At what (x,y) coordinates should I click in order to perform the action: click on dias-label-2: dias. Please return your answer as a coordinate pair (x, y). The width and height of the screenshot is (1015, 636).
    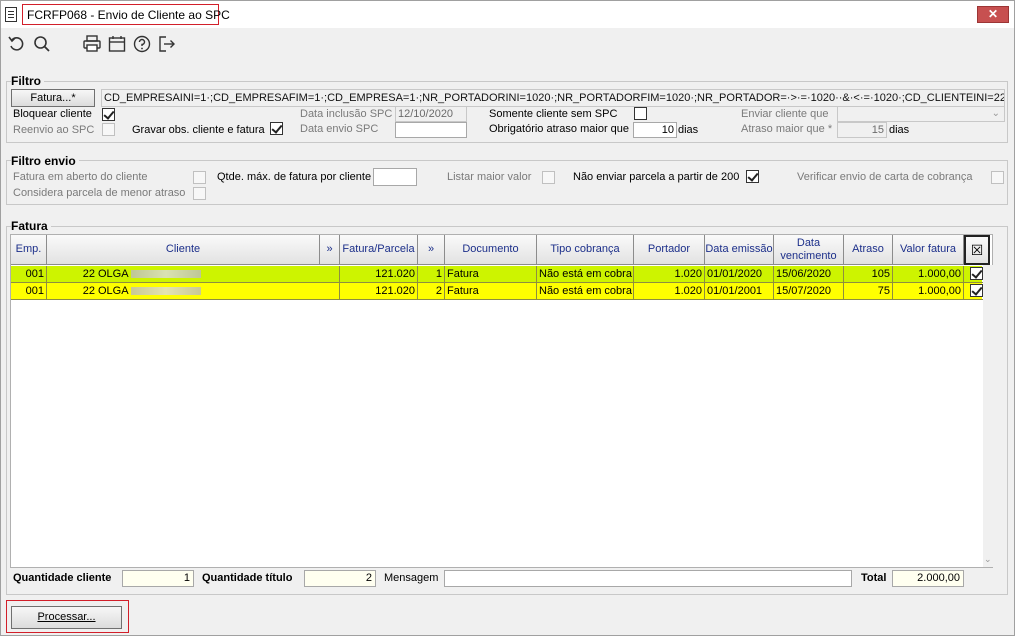
    Looking at the image, I should click on (899, 130).